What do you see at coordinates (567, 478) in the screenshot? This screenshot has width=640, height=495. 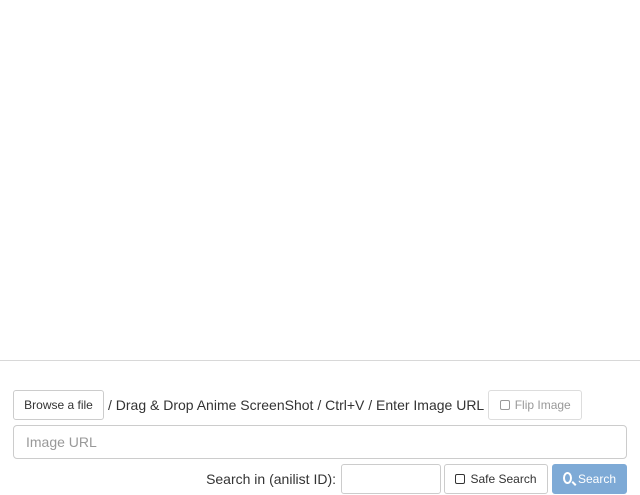 I see `search-icon` at bounding box center [567, 478].